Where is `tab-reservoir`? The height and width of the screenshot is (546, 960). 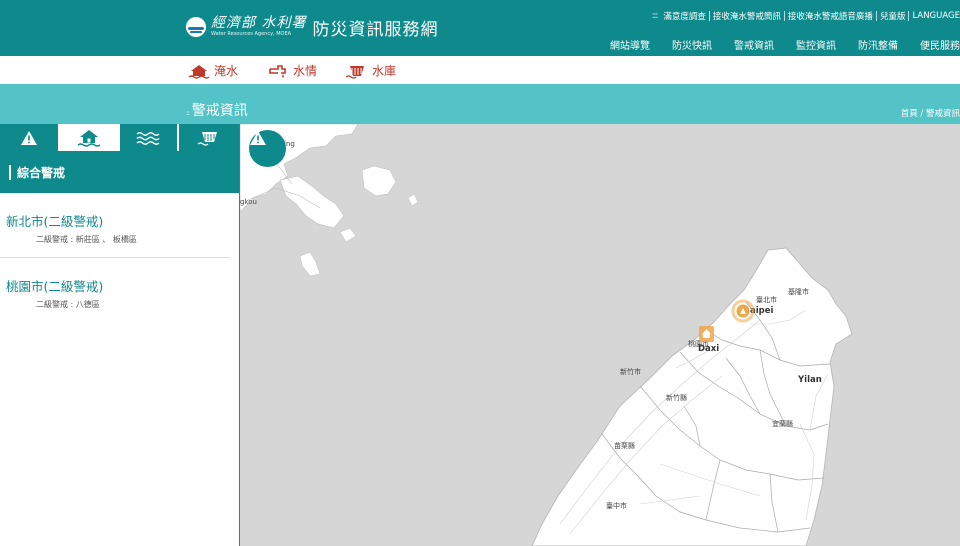
tab-reservoir is located at coordinates (209, 137).